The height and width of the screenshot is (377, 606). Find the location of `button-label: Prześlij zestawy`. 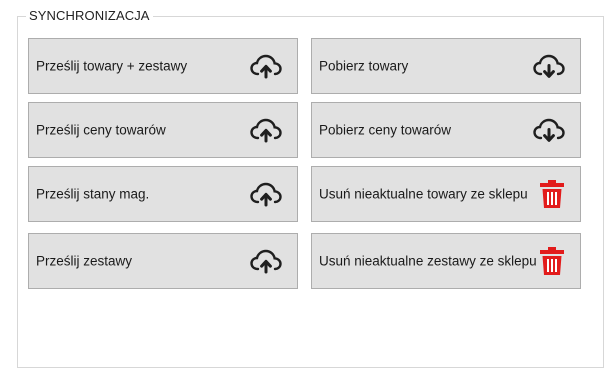

button-label: Prześlij zestawy is located at coordinates (84, 261).